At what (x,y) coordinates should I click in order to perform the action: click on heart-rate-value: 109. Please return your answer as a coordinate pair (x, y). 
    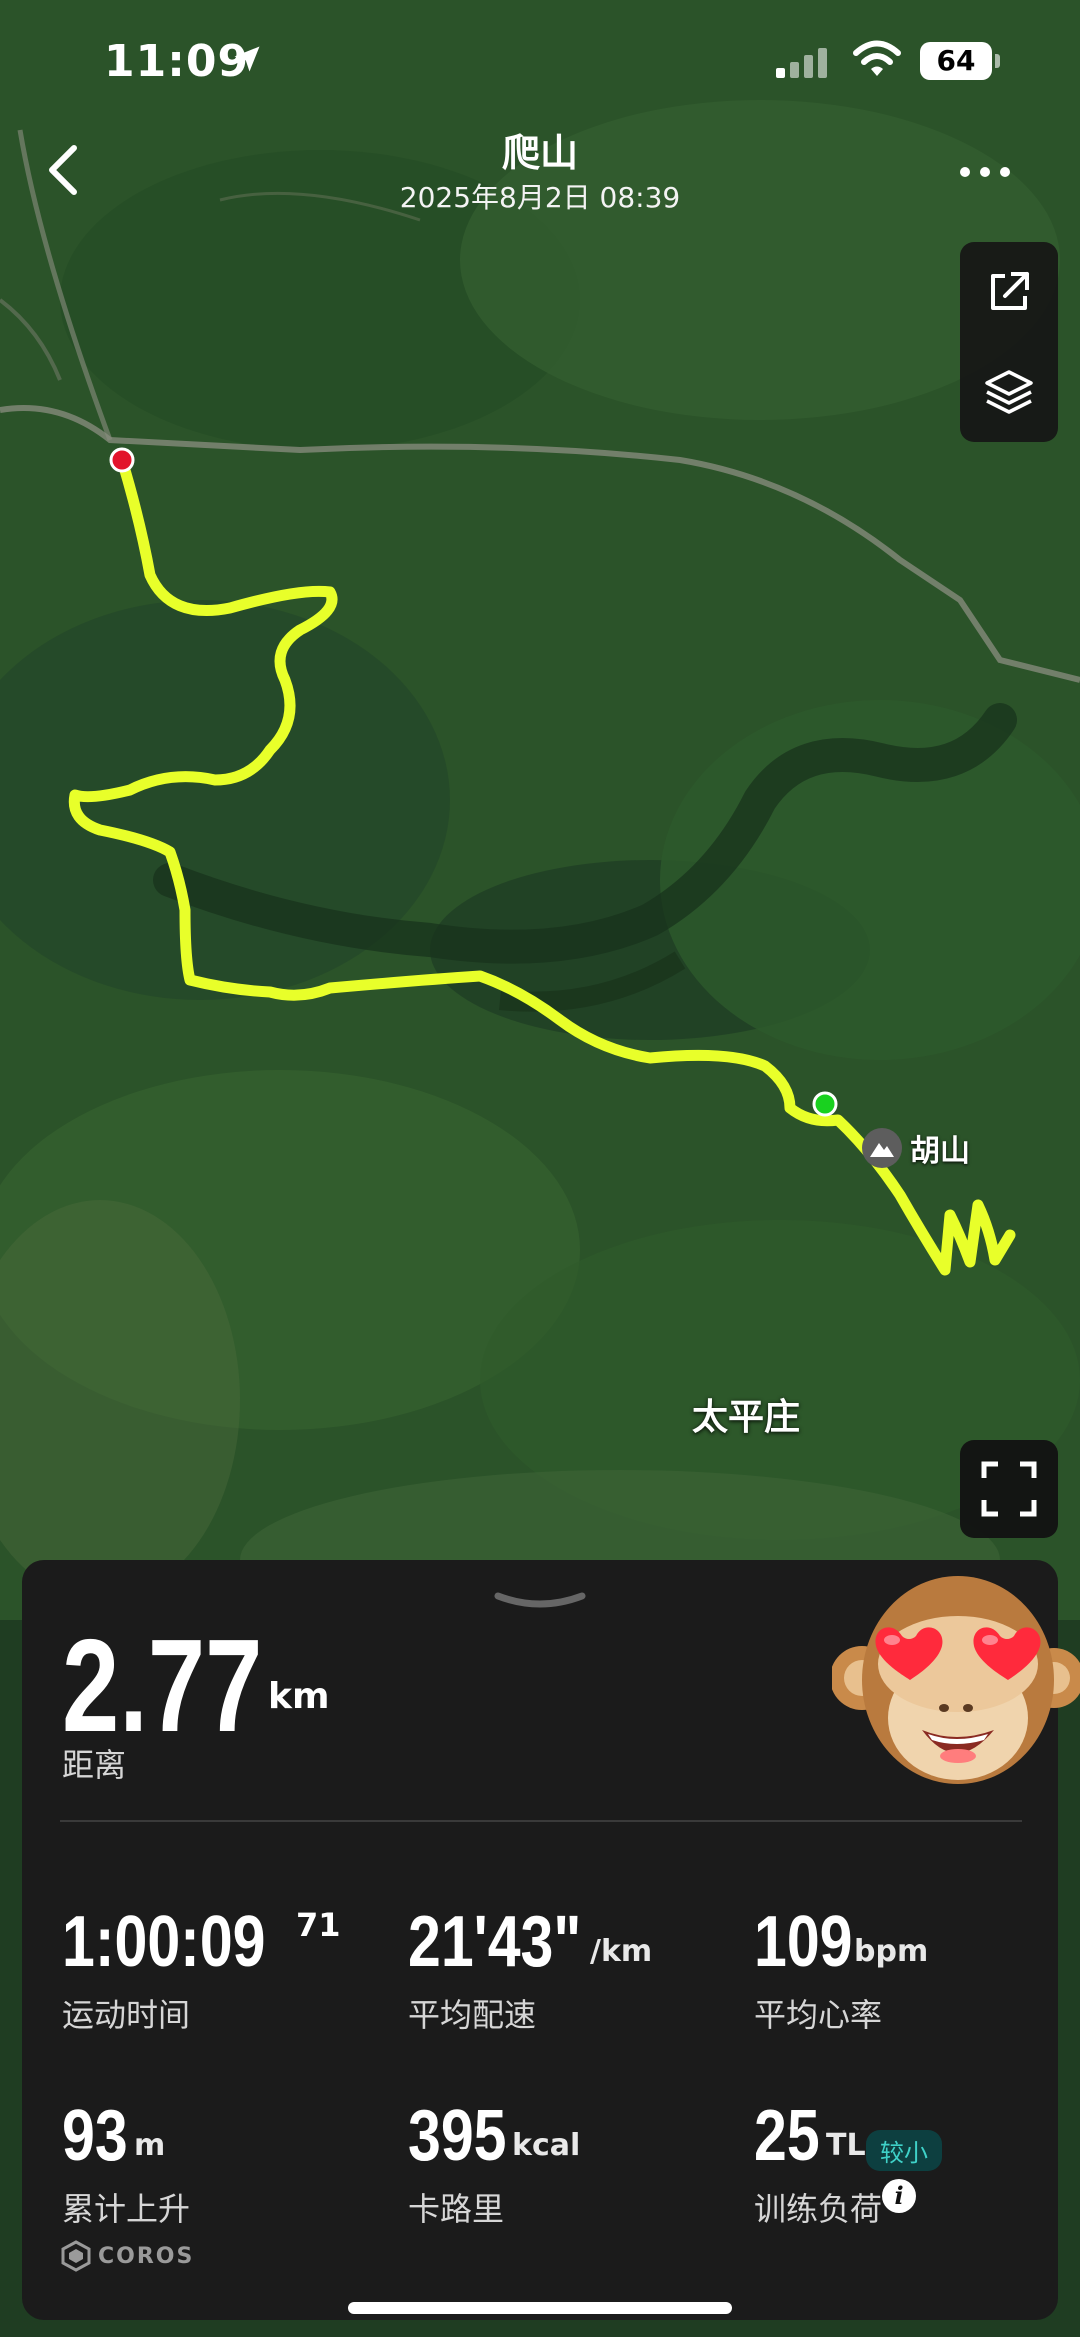
    Looking at the image, I should click on (803, 1942).